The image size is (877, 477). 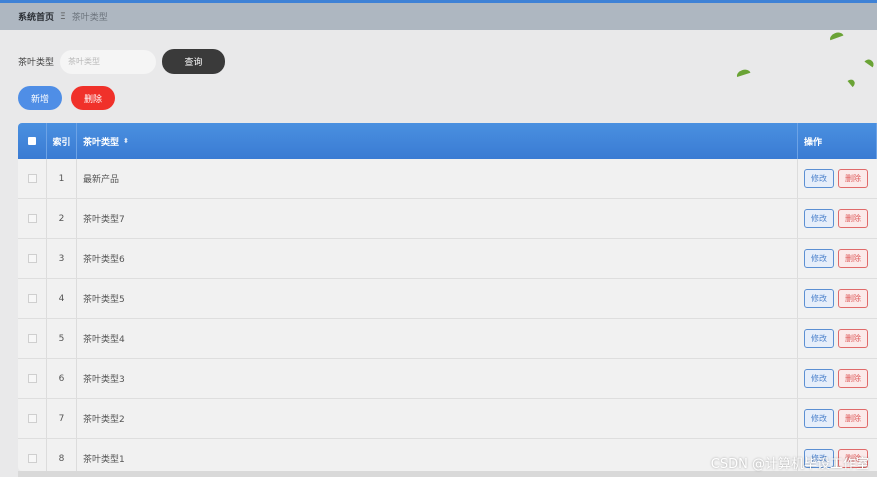 What do you see at coordinates (108, 61) in the screenshot?
I see `search-input` at bounding box center [108, 61].